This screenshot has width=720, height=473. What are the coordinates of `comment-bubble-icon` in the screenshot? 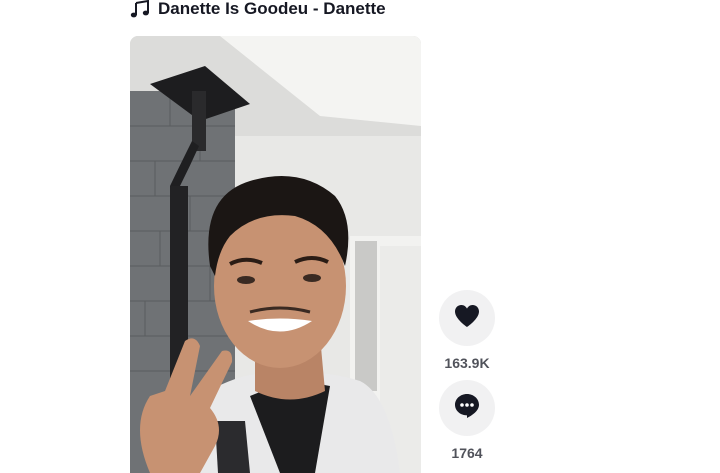 It's located at (467, 408).